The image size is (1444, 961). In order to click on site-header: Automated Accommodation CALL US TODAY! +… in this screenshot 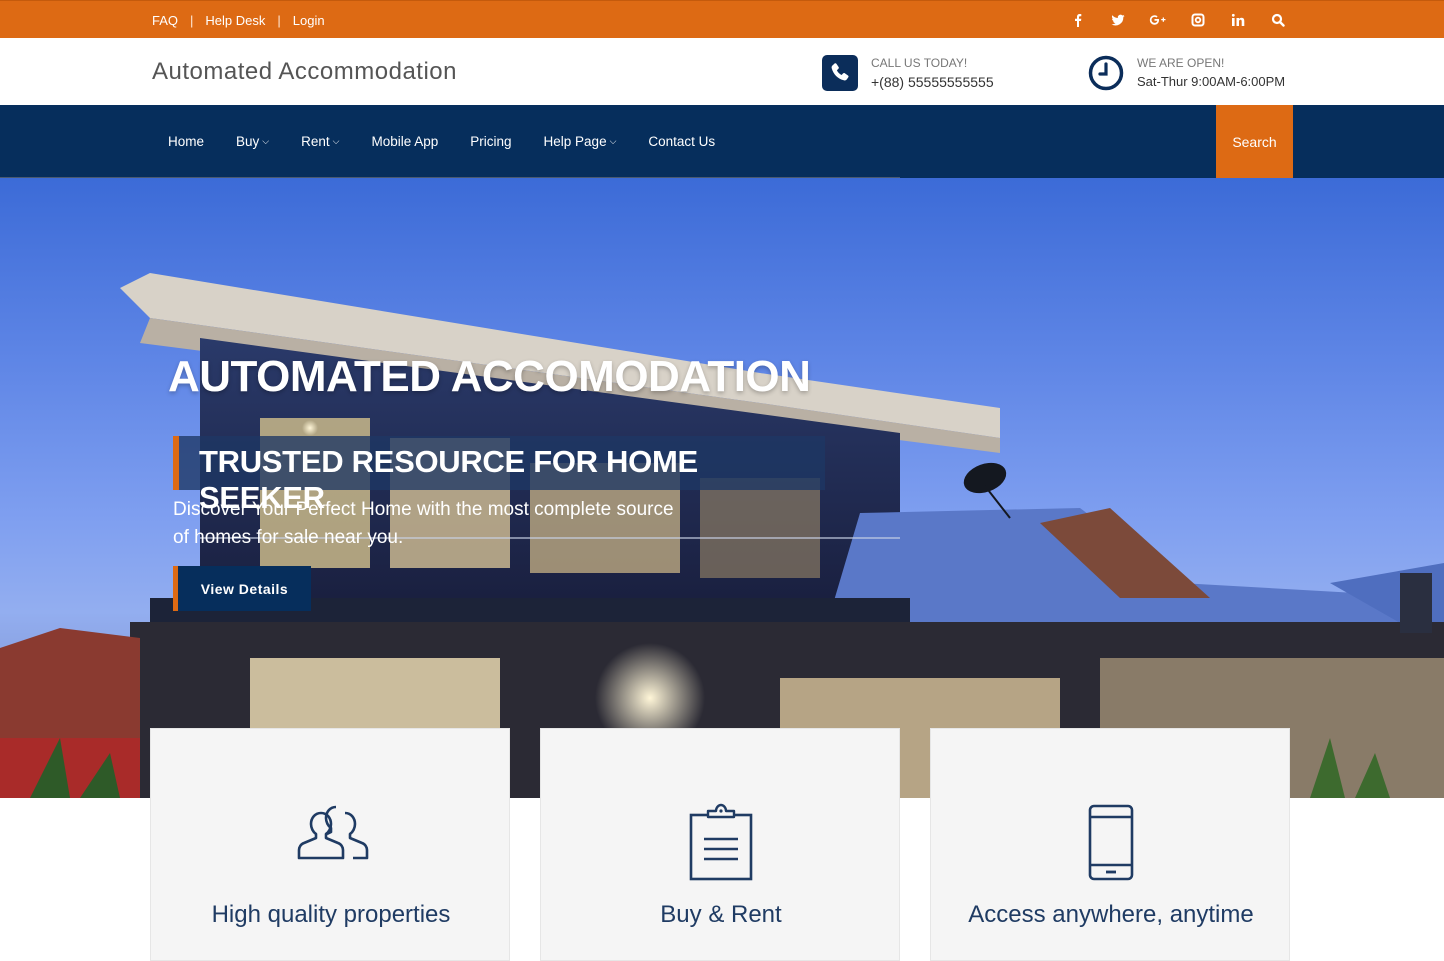, I will do `click(722, 71)`.